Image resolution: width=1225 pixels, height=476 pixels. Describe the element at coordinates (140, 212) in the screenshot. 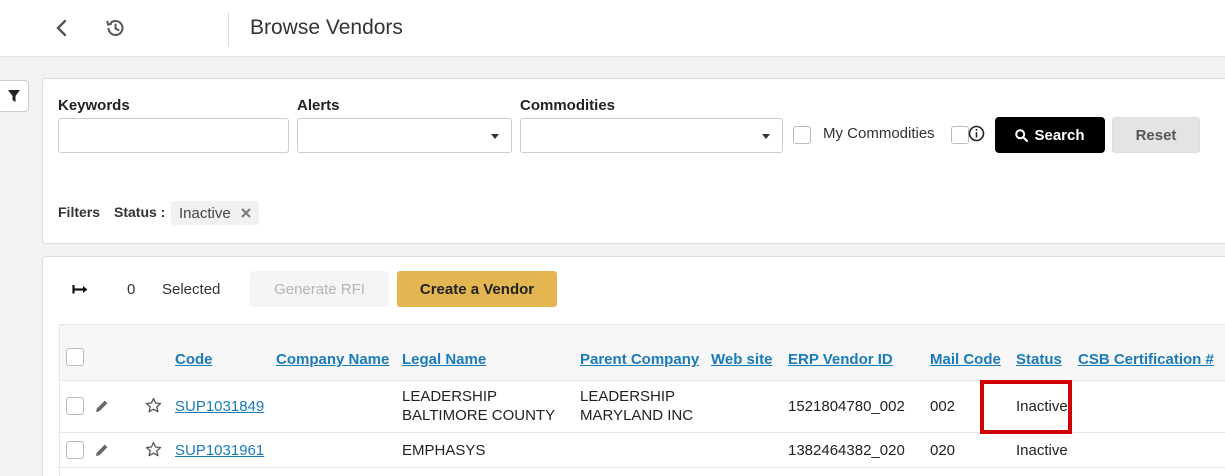

I see `status-filter-label: Status :` at that location.